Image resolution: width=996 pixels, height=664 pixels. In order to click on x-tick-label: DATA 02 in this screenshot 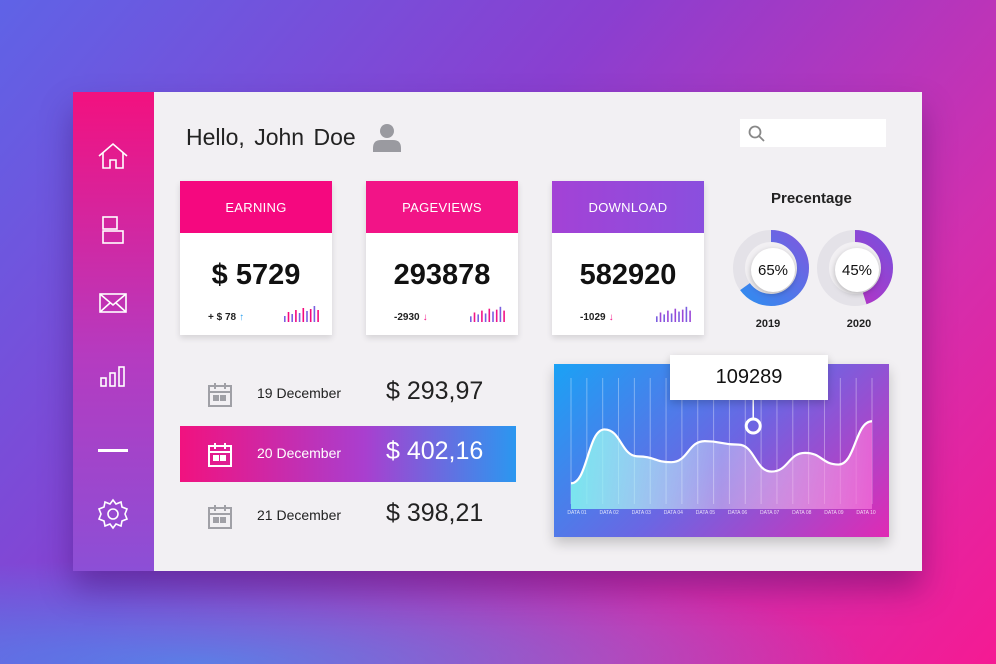, I will do `click(608, 513)`.